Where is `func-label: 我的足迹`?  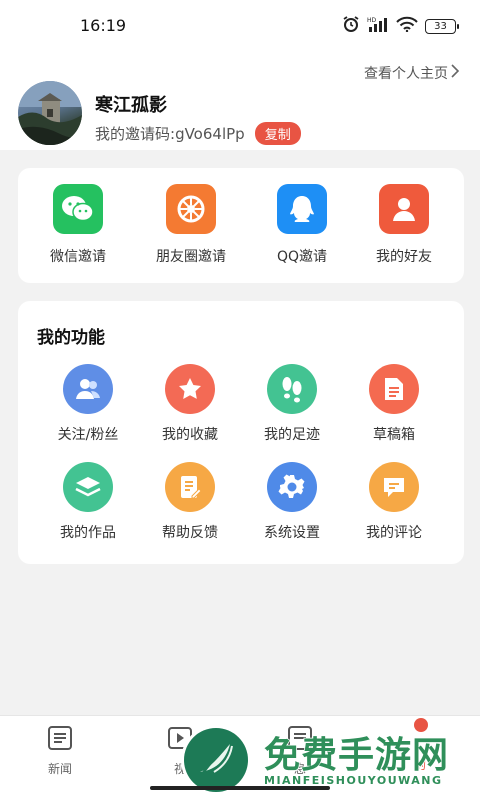 func-label: 我的足迹 is located at coordinates (292, 435).